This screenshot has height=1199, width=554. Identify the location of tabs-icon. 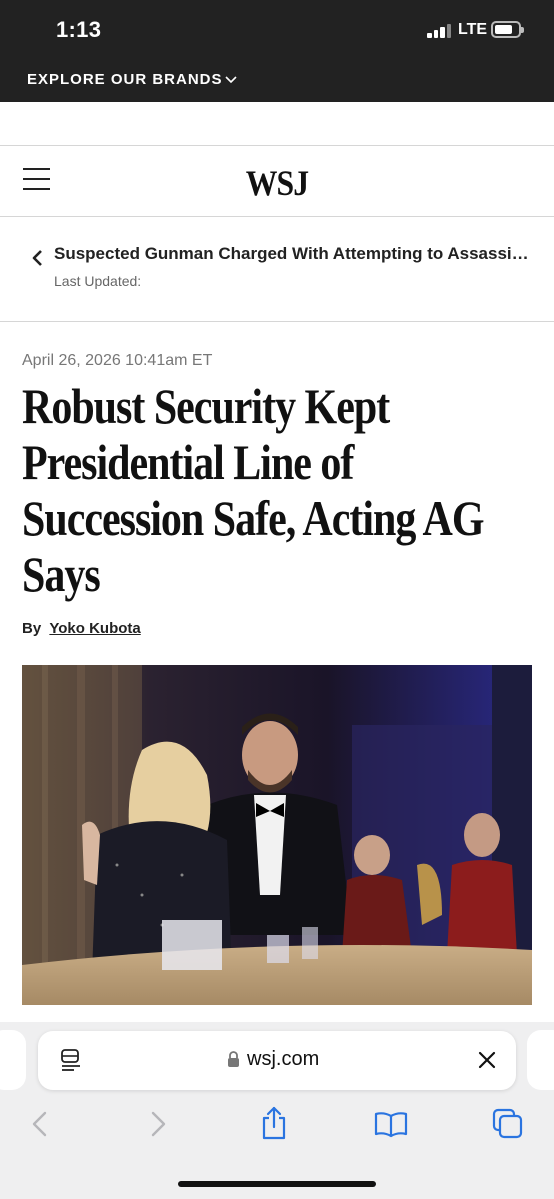
(508, 1124).